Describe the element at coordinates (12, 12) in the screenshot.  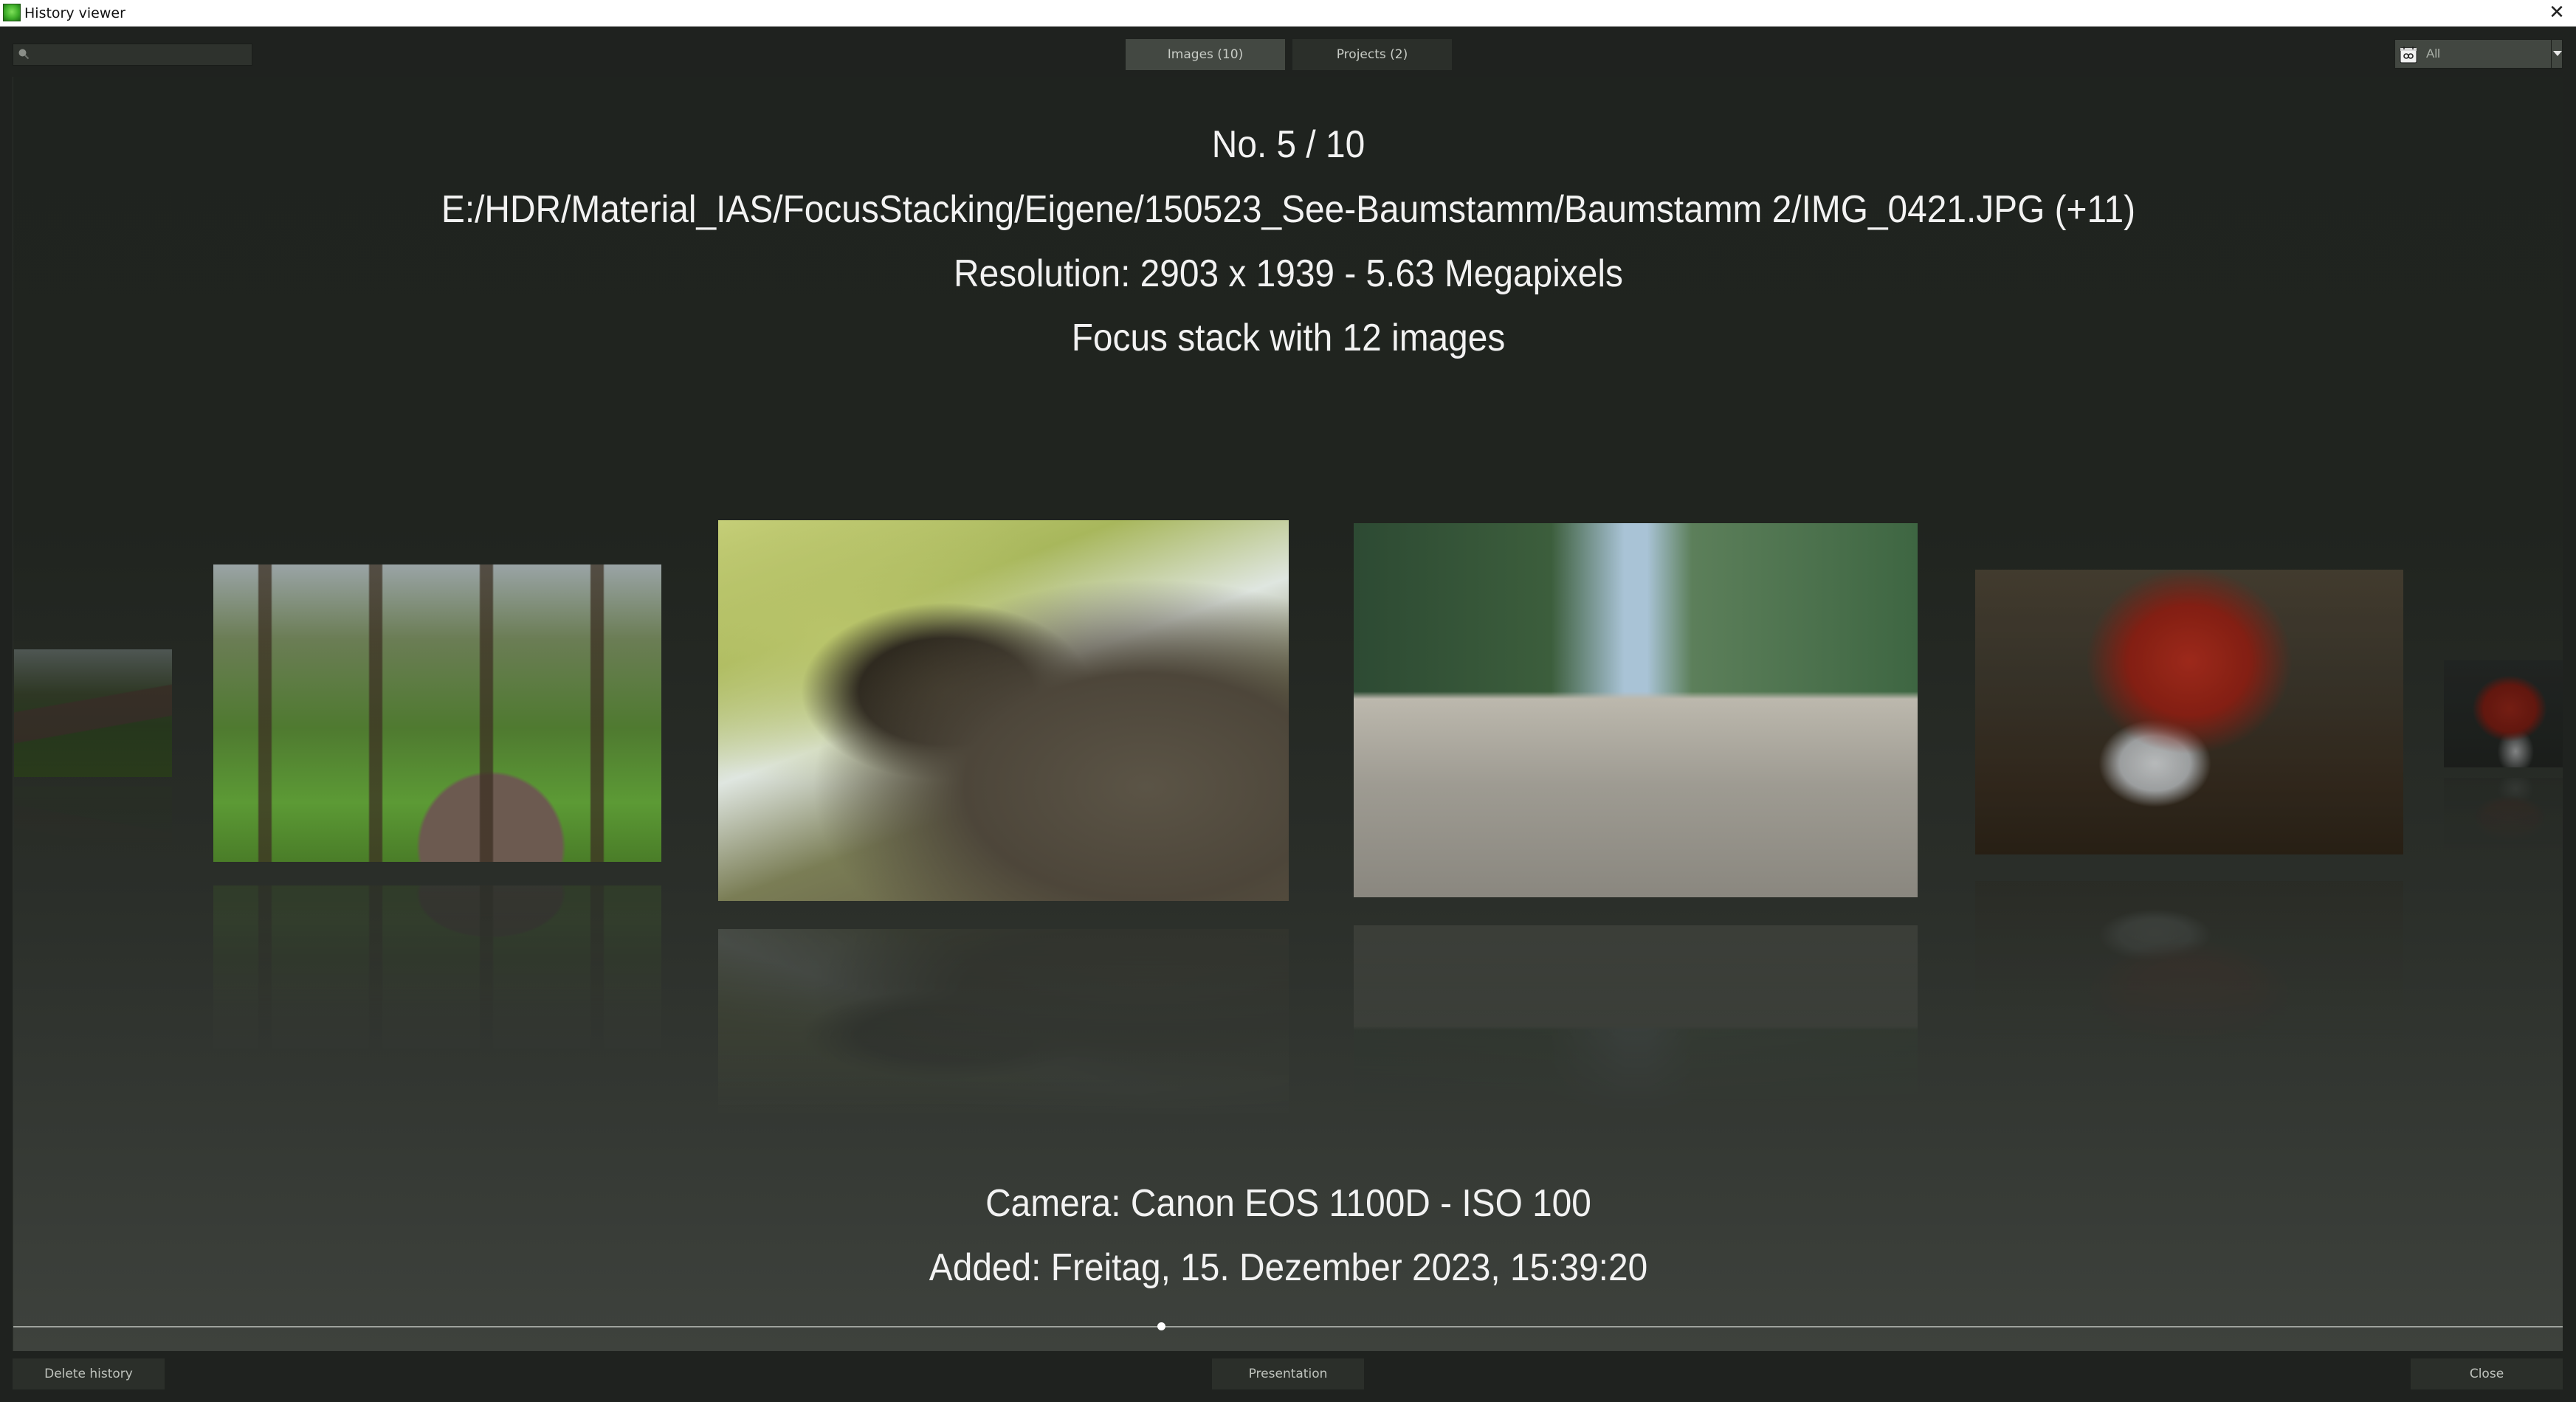
I see `app-icon` at that location.